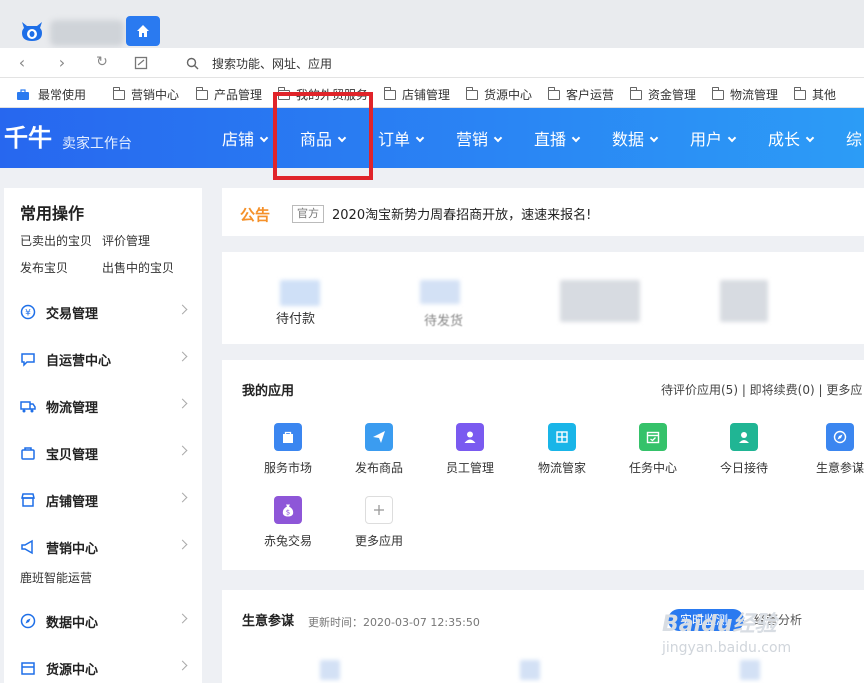  I want to click on menu-shop: 店铺, so click(245, 138).